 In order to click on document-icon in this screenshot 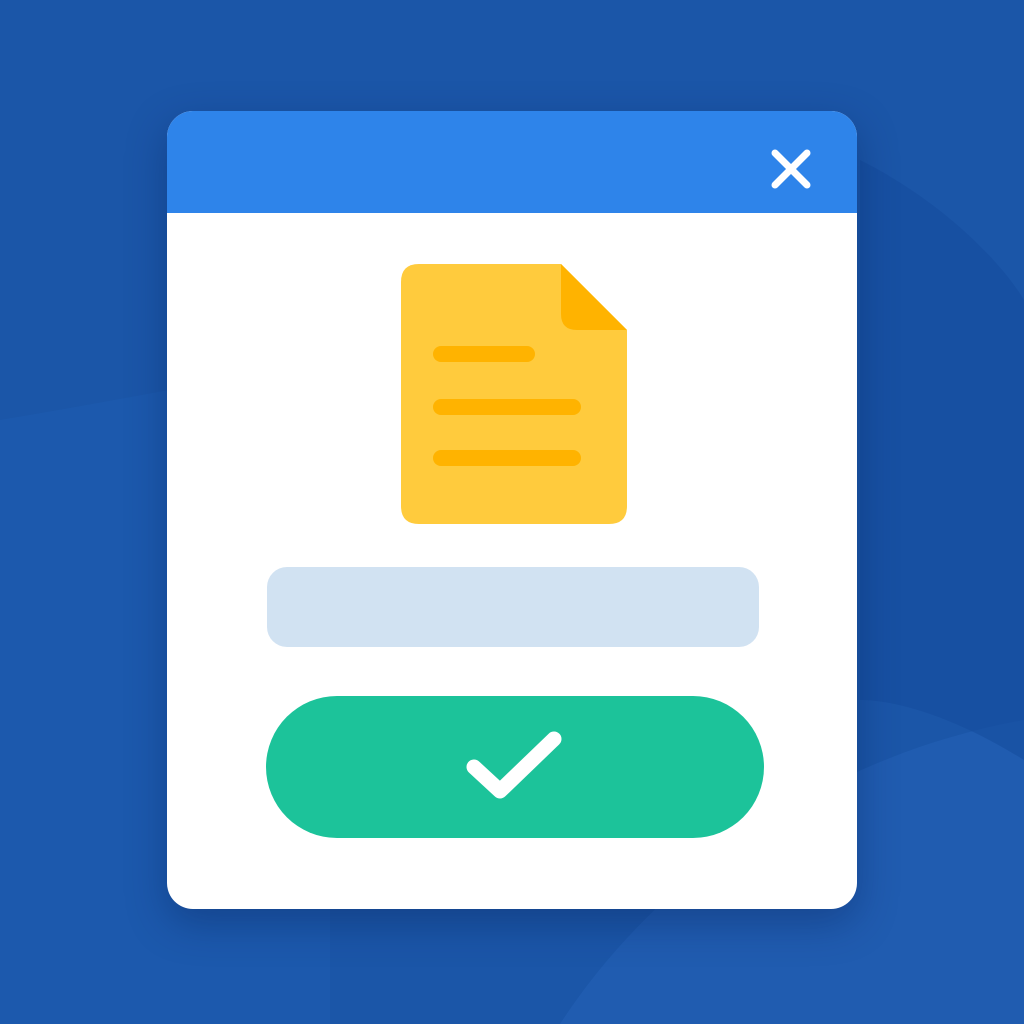, I will do `click(514, 394)`.